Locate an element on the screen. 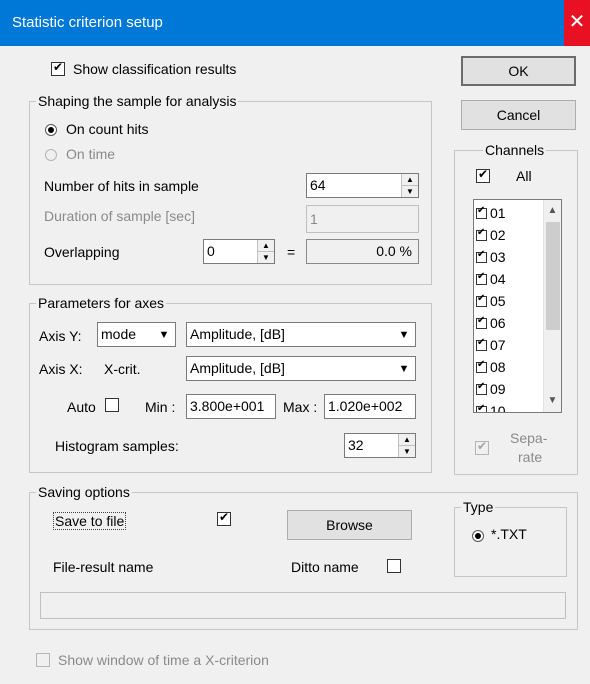  title-bar: Statistic criterion setup ✕ is located at coordinates (295, 23).